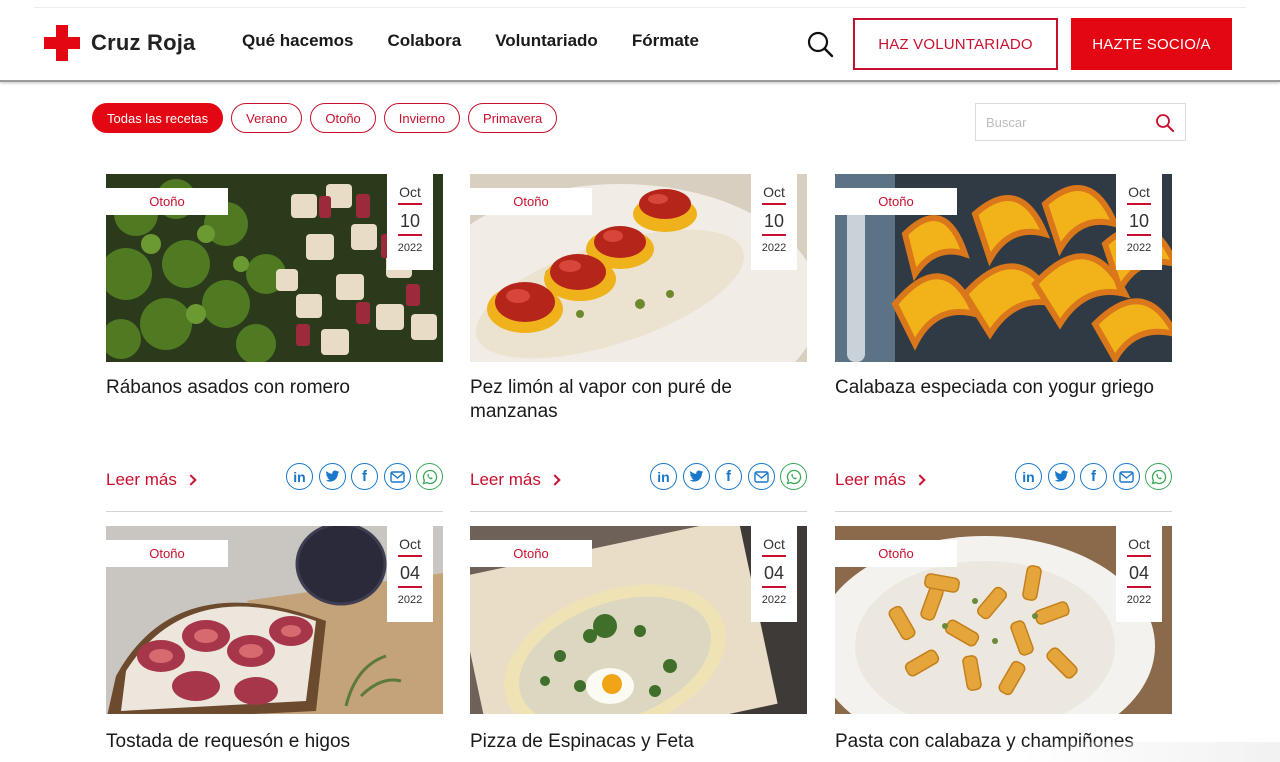 The image size is (1280, 762). Describe the element at coordinates (513, 118) in the screenshot. I see `filter-primavera: Primavera` at that location.